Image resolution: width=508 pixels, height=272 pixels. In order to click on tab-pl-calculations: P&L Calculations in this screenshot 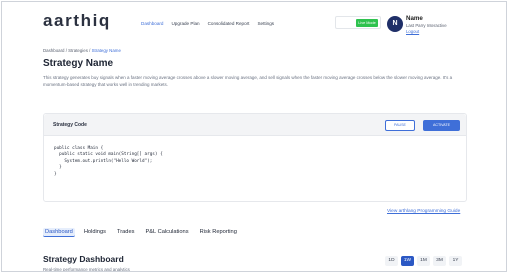, I will do `click(166, 232)`.